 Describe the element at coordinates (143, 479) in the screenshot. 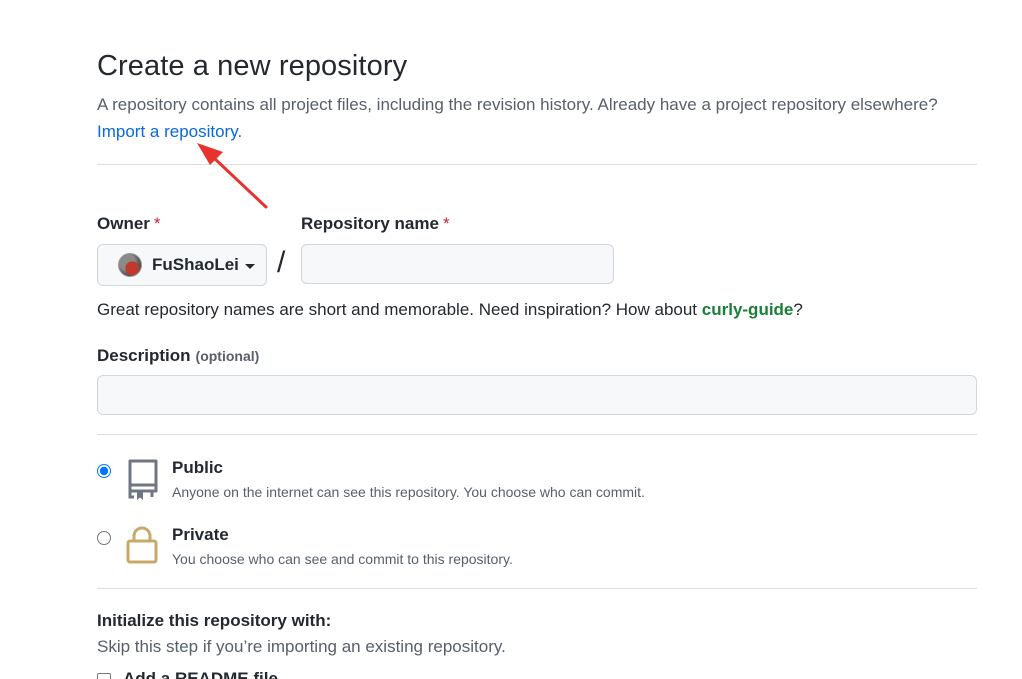

I see `repo-icon` at that location.